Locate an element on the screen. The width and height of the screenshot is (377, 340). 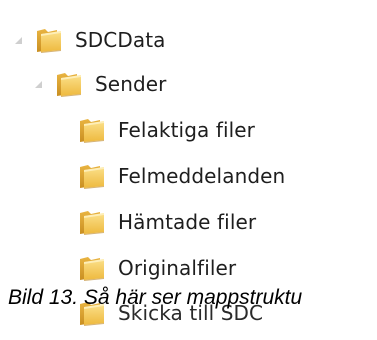
tree-item-label: Felmeddelanden is located at coordinates (202, 176).